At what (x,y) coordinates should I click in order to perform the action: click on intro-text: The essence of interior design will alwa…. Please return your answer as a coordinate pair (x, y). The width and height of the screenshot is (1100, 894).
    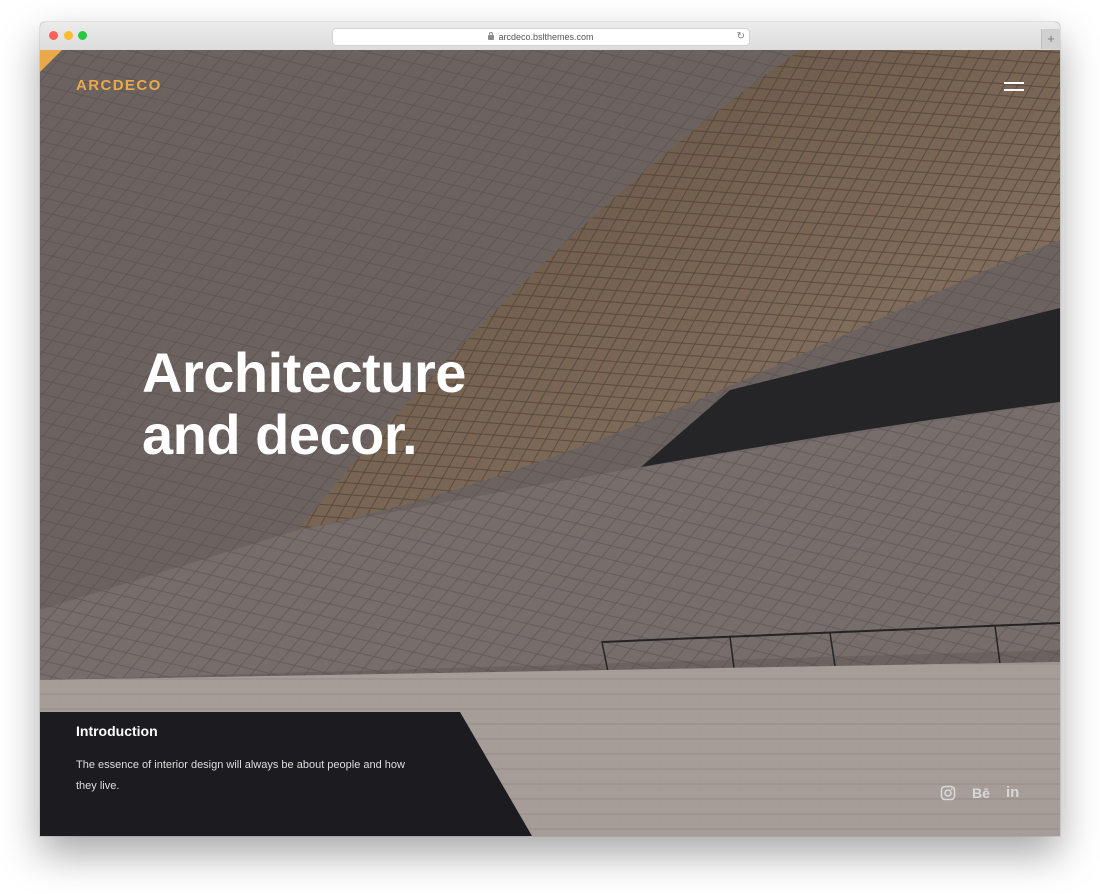
    Looking at the image, I should click on (240, 775).